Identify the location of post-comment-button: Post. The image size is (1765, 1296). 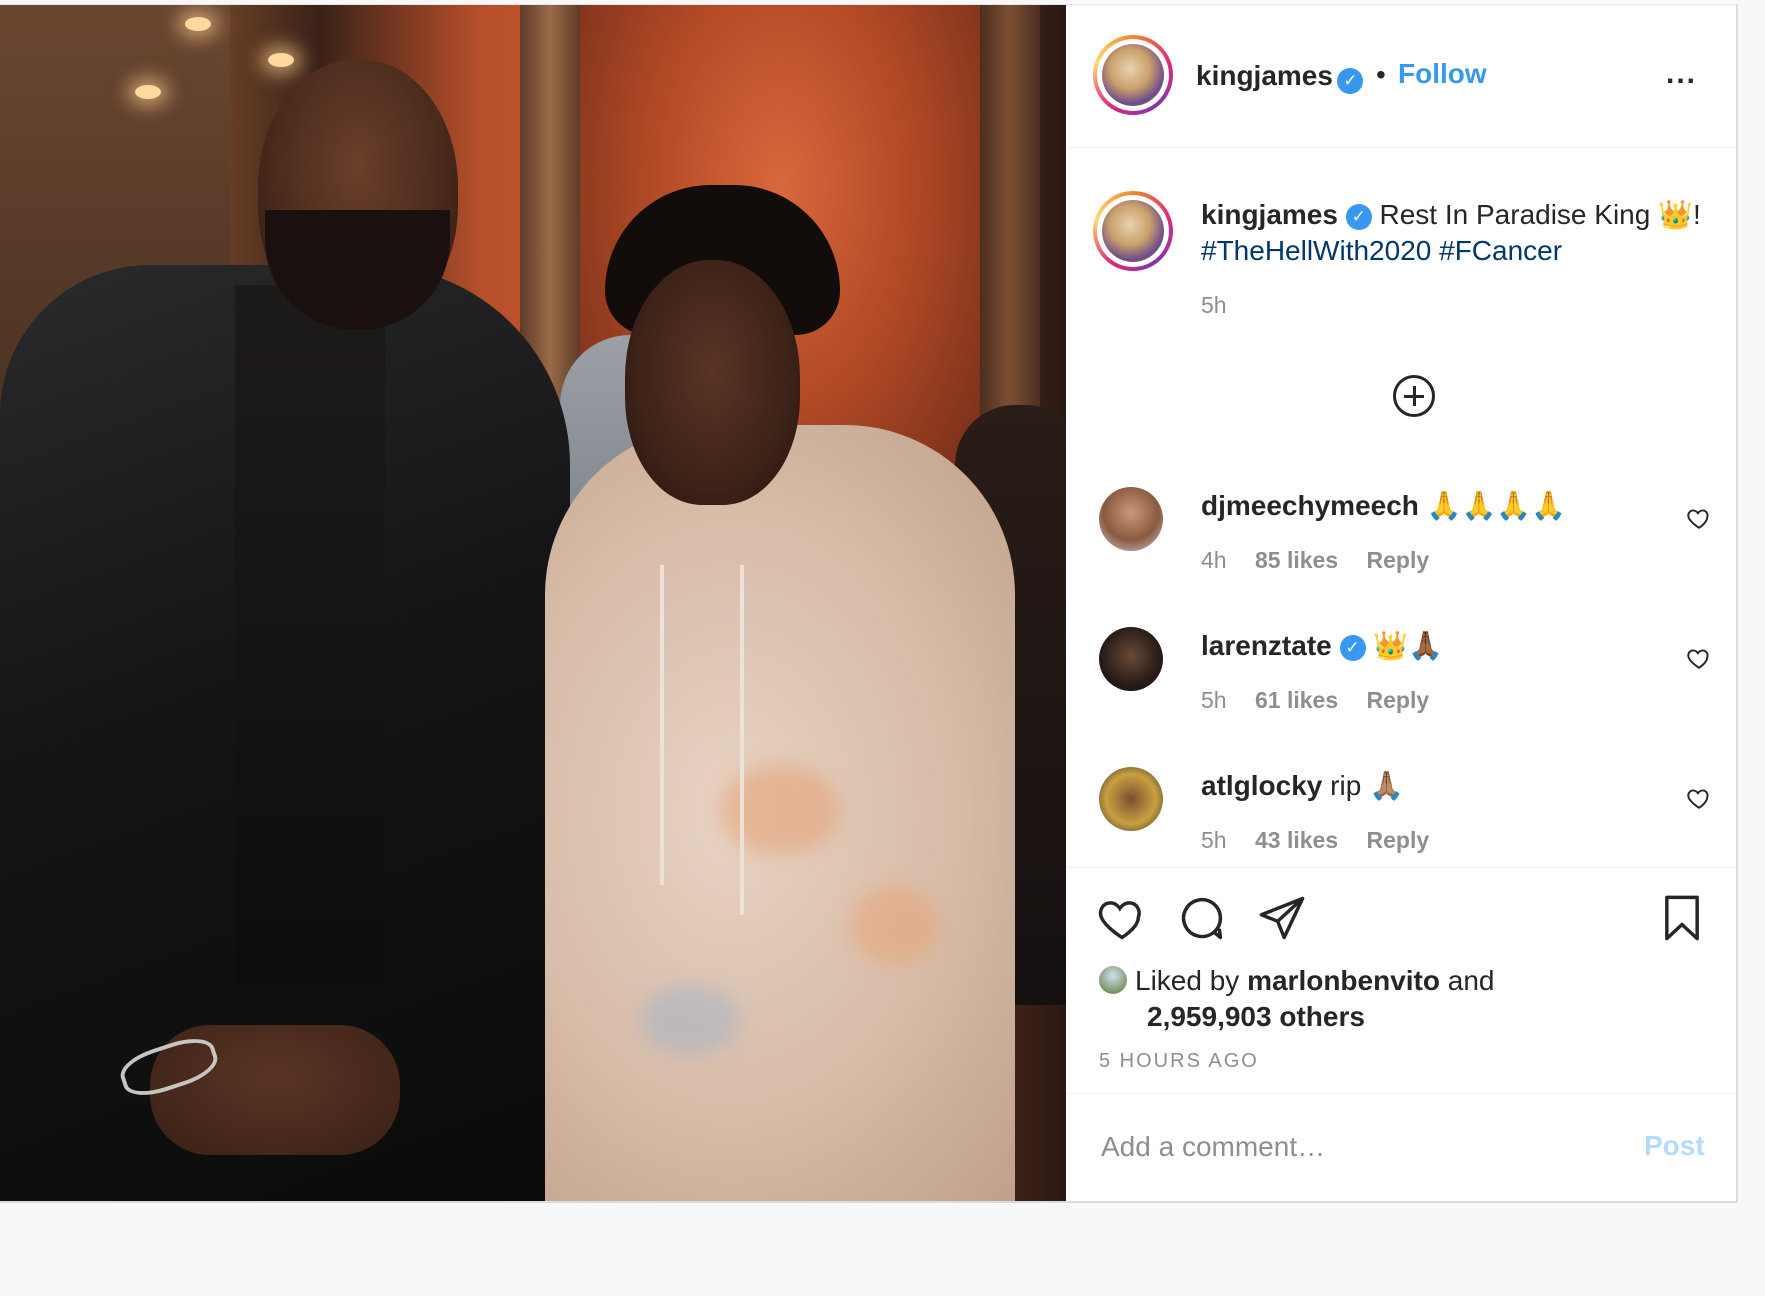
(1674, 1146).